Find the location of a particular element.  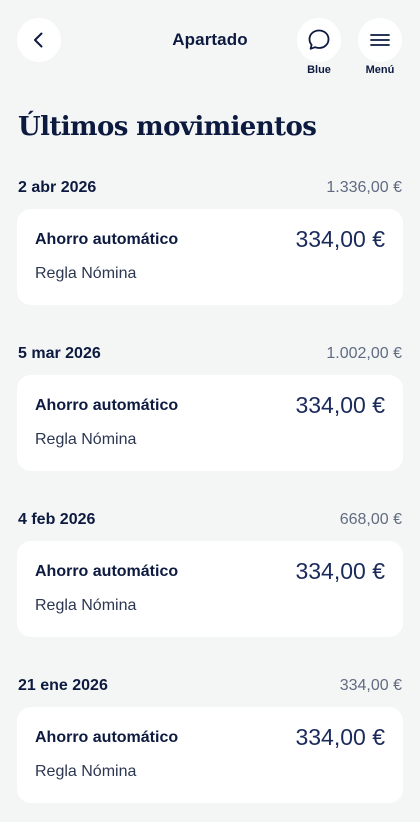

group-balance: 334,00 € is located at coordinates (370, 685).